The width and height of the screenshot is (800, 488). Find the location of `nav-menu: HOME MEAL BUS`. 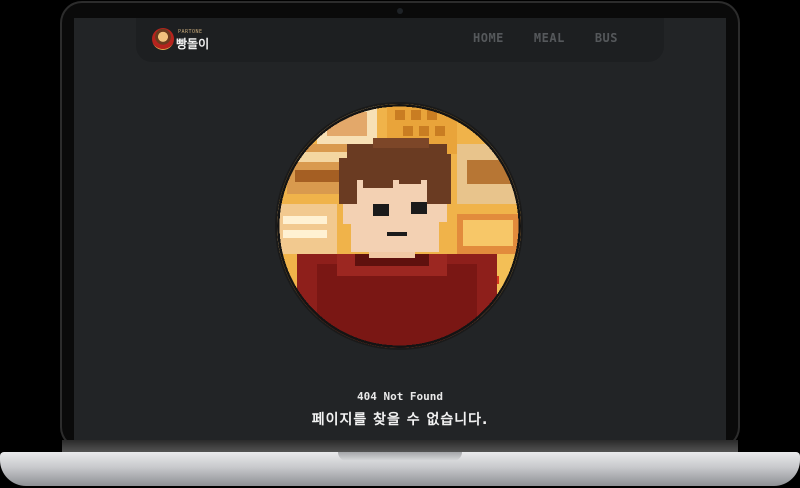

nav-menu: HOME MEAL BUS is located at coordinates (545, 38).